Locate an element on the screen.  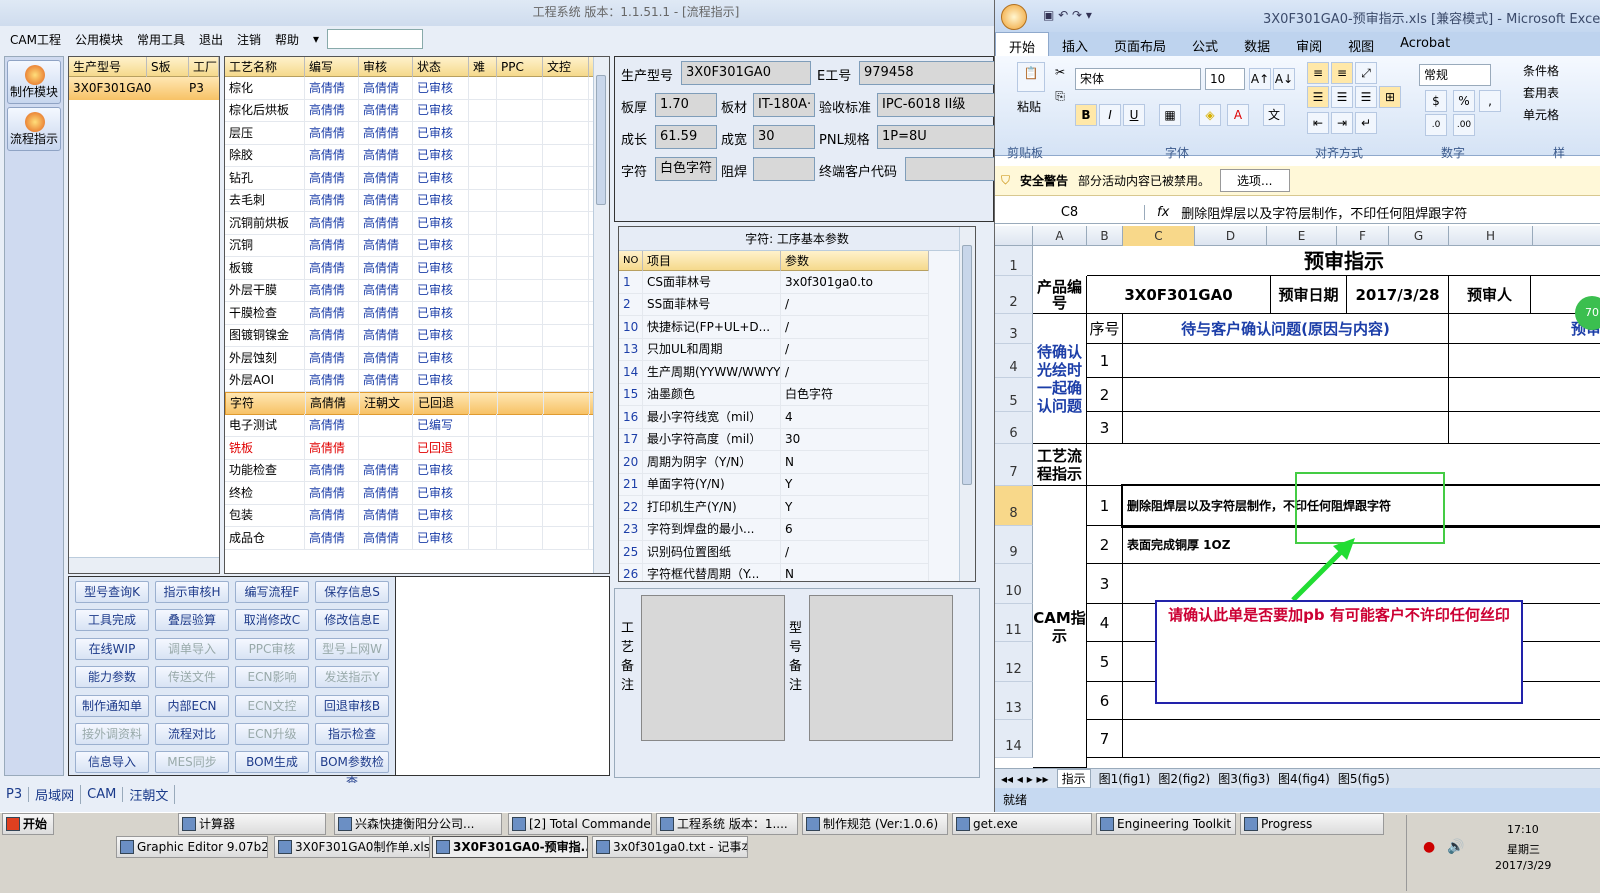
row-header: 14 is located at coordinates (1014, 739).